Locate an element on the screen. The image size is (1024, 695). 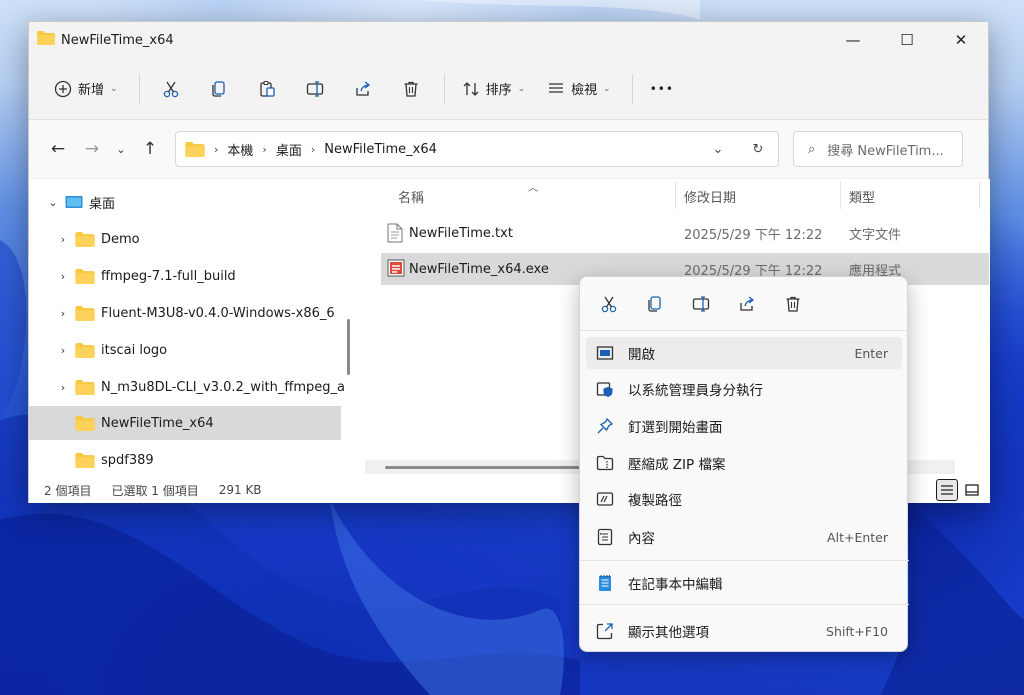
sort-button: 排序 ⌄ is located at coordinates (494, 89).